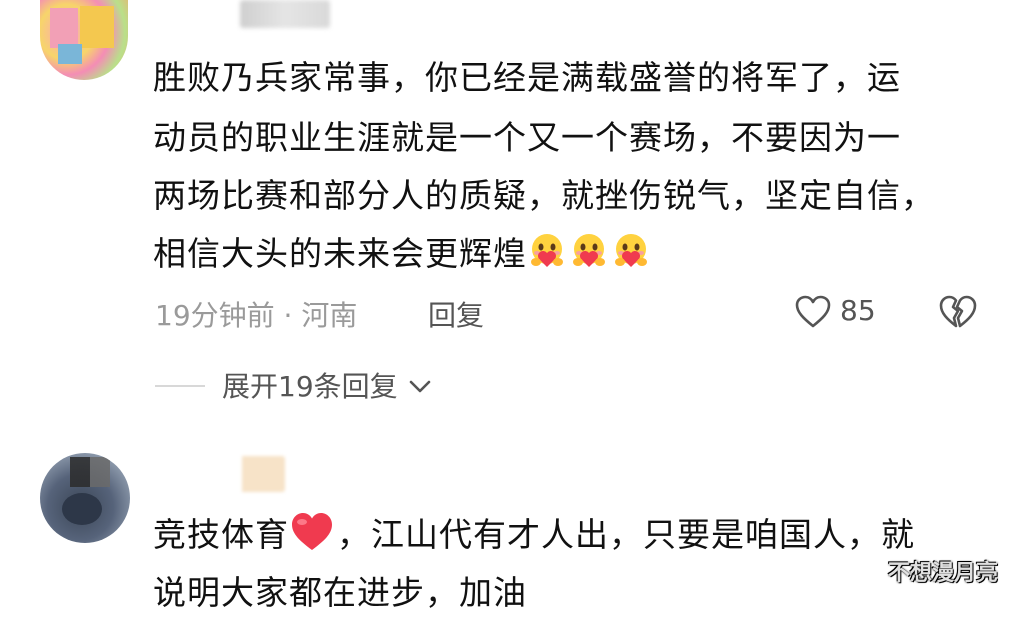 Image resolution: width=1014 pixels, height=623 pixels. I want to click on broken-heart-icon, so click(958, 311).